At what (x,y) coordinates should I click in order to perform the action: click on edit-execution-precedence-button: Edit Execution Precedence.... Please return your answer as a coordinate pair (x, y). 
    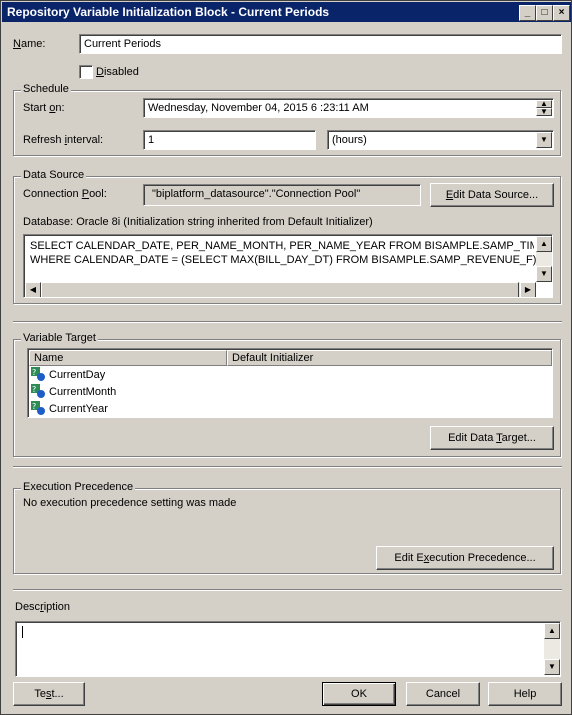
    Looking at the image, I should click on (465, 558).